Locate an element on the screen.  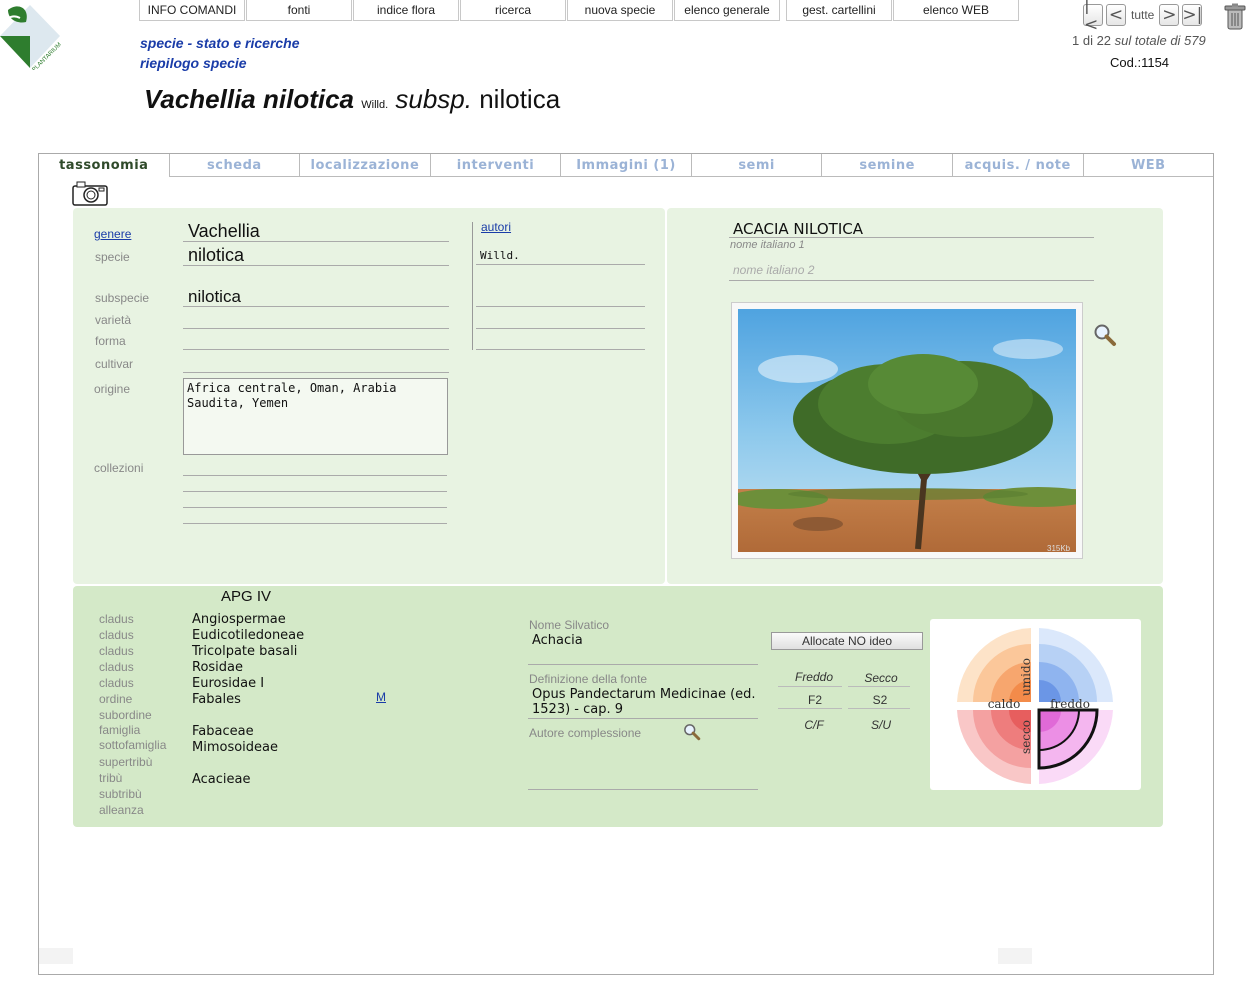
breadcrumb-page: riepilogo specie is located at coordinates (193, 63).